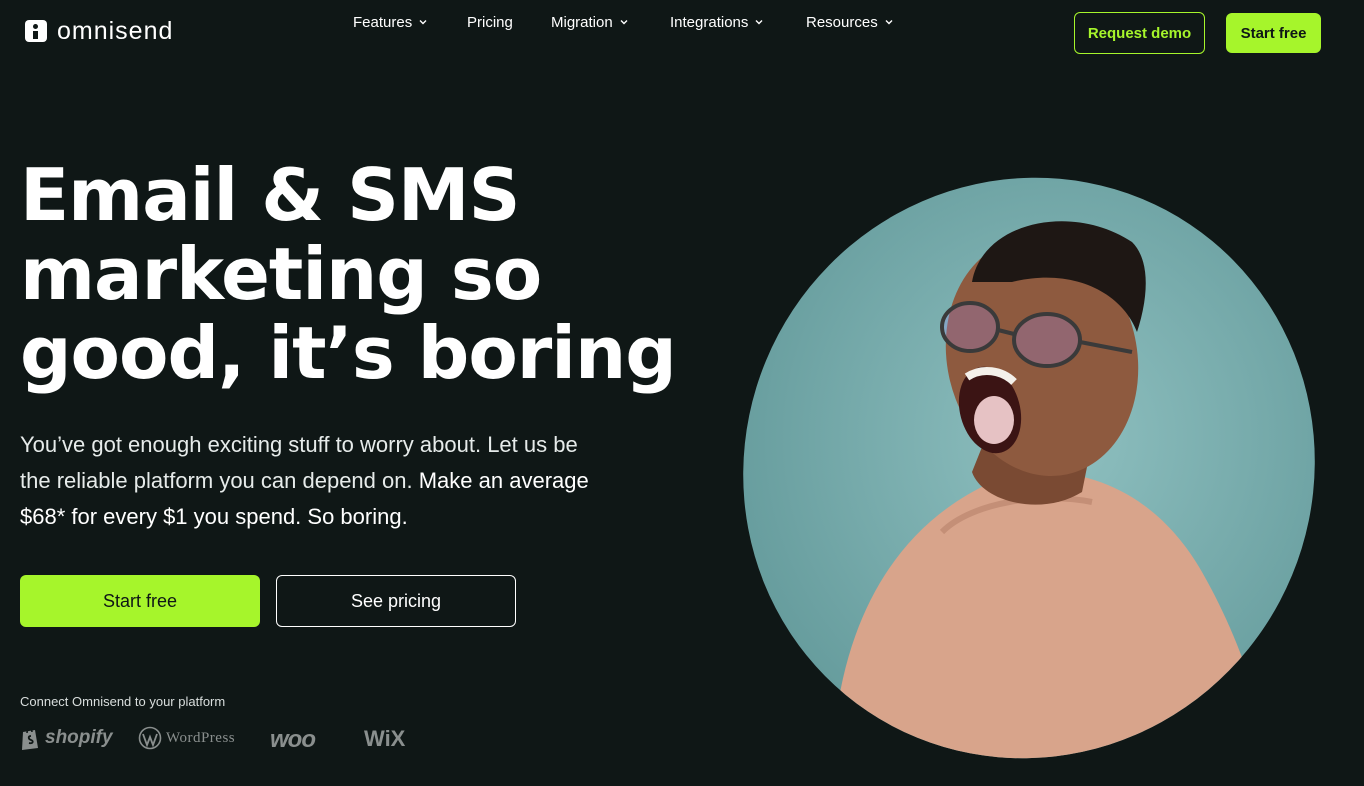  Describe the element at coordinates (150, 738) in the screenshot. I see `wordpress-icon` at that location.